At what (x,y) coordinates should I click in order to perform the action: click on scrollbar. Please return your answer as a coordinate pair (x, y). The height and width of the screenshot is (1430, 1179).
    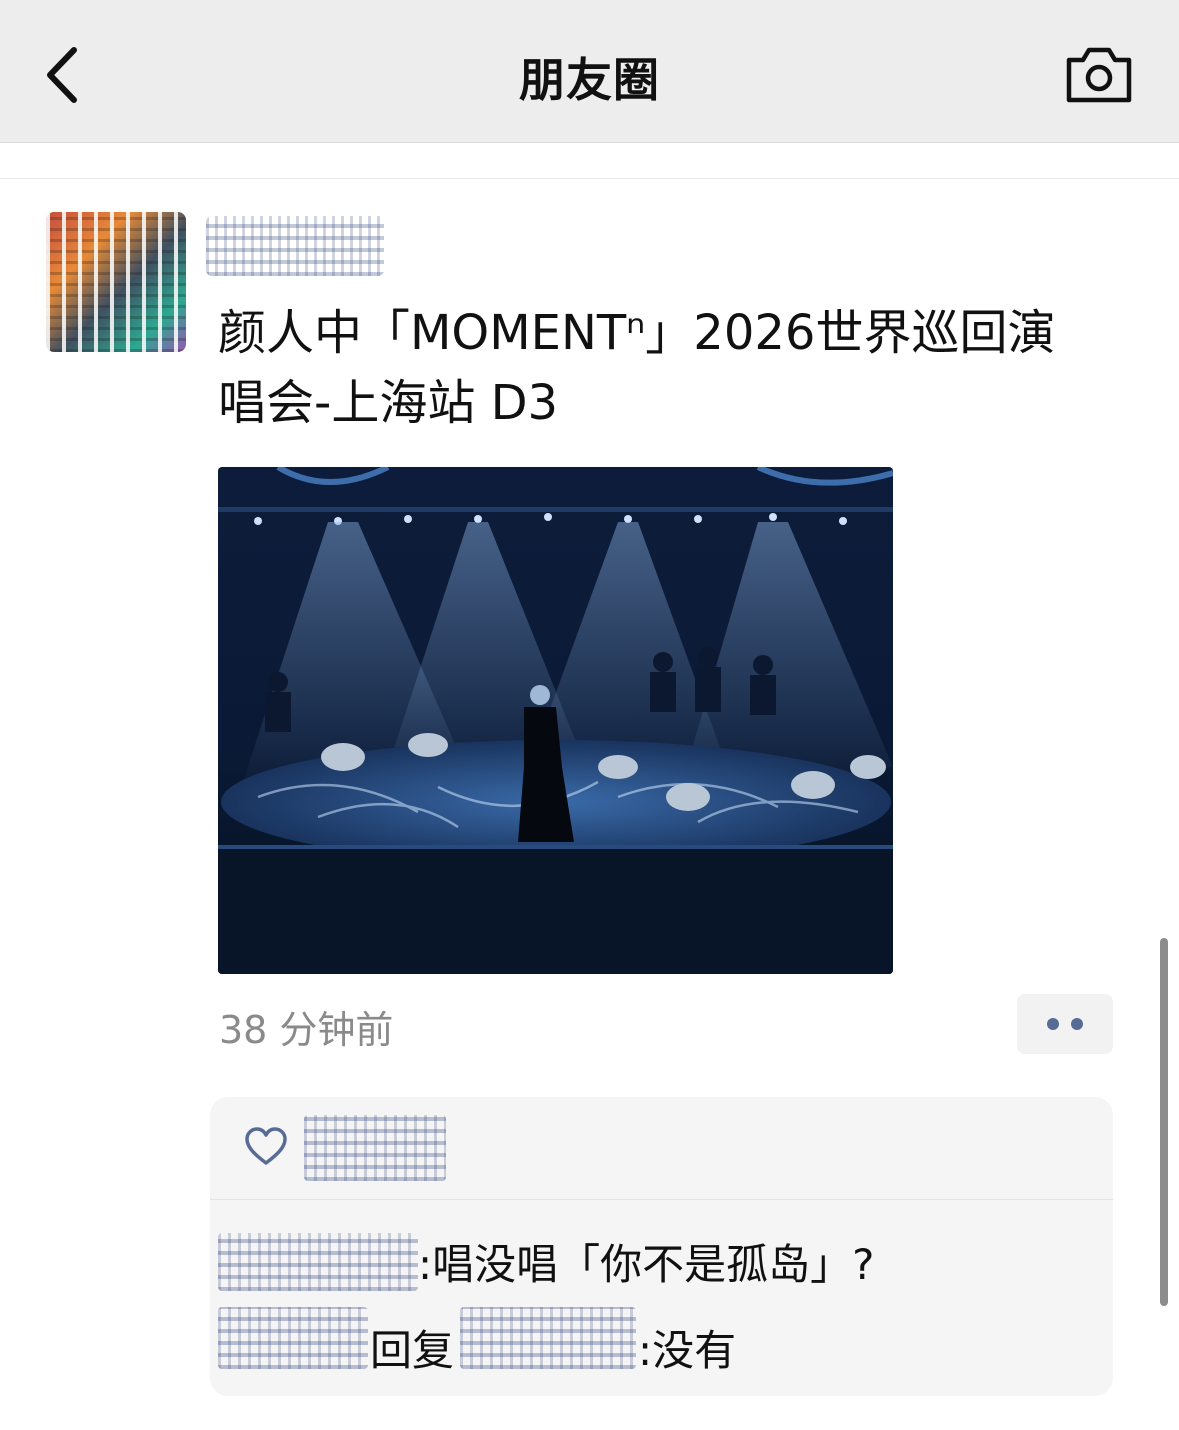
    Looking at the image, I should click on (1164, 1122).